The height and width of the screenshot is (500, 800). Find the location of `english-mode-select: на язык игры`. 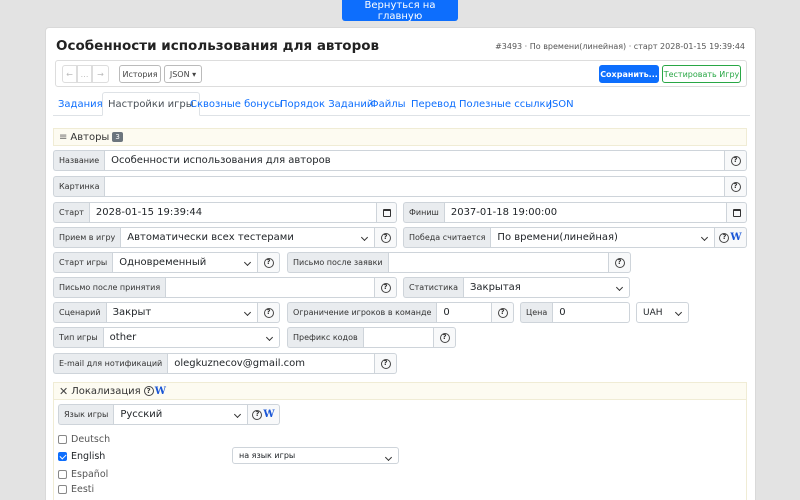

english-mode-select: на язык игры is located at coordinates (315, 455).